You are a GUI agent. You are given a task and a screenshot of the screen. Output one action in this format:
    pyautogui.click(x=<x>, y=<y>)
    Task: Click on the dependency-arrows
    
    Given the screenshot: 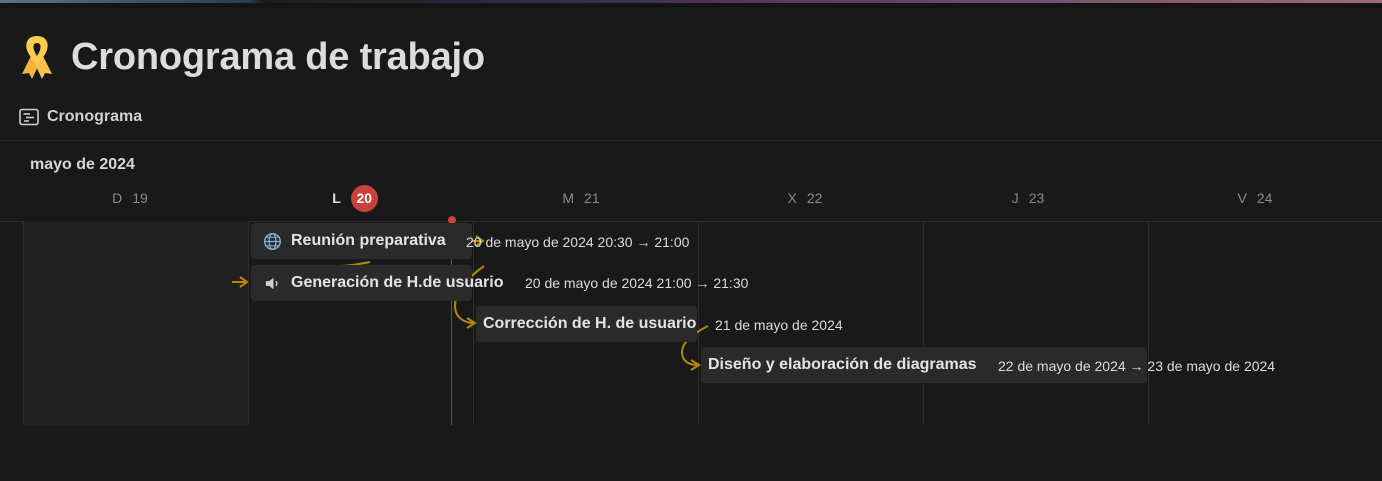 What is the action you would take?
    pyautogui.click(x=470, y=303)
    